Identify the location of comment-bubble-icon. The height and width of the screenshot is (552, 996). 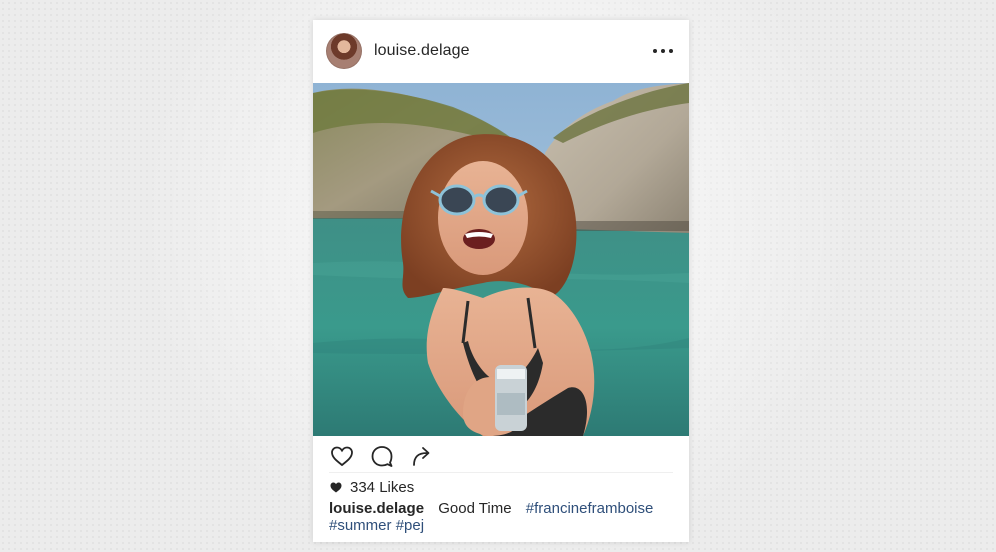
(382, 456).